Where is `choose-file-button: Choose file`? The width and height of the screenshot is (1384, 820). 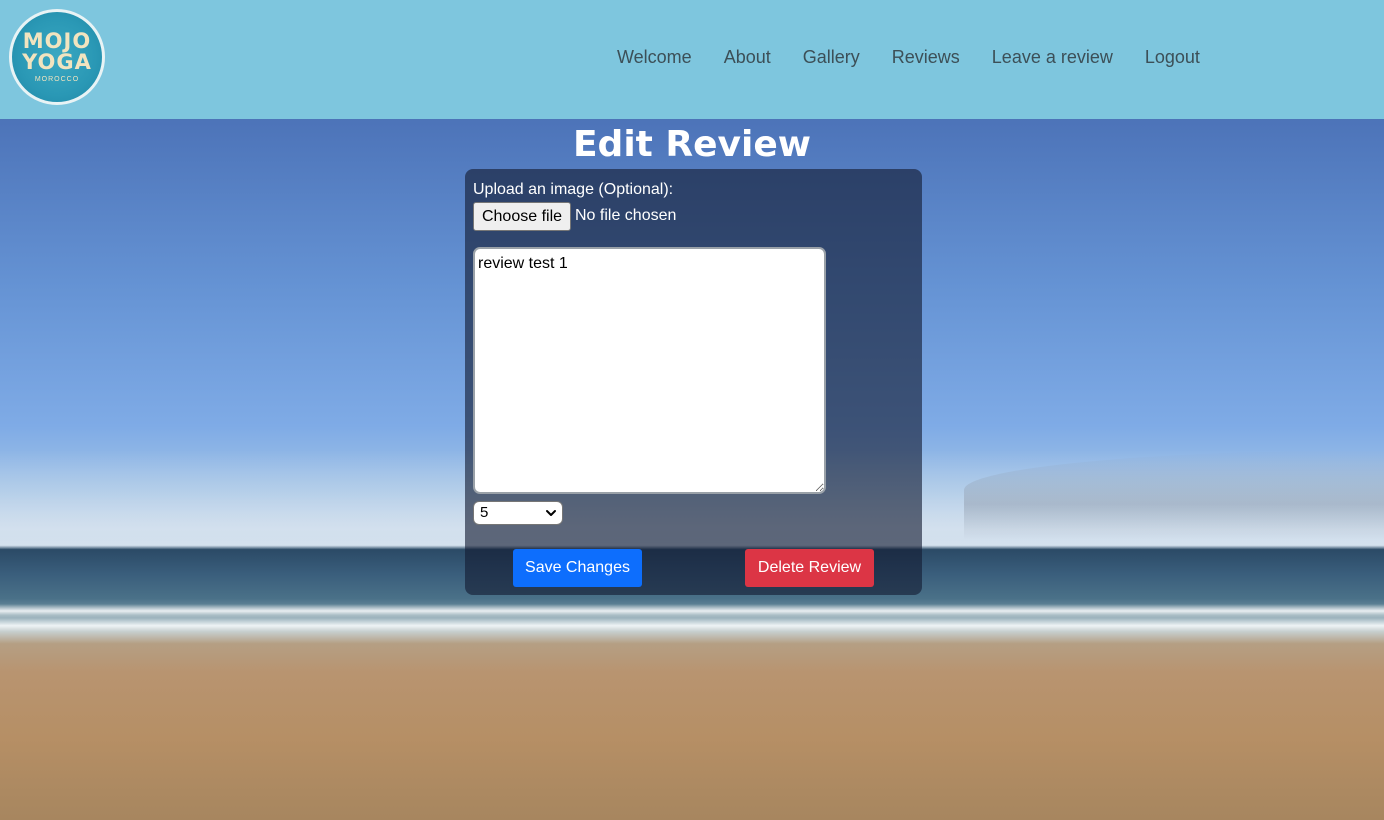
choose-file-button: Choose file is located at coordinates (522, 216).